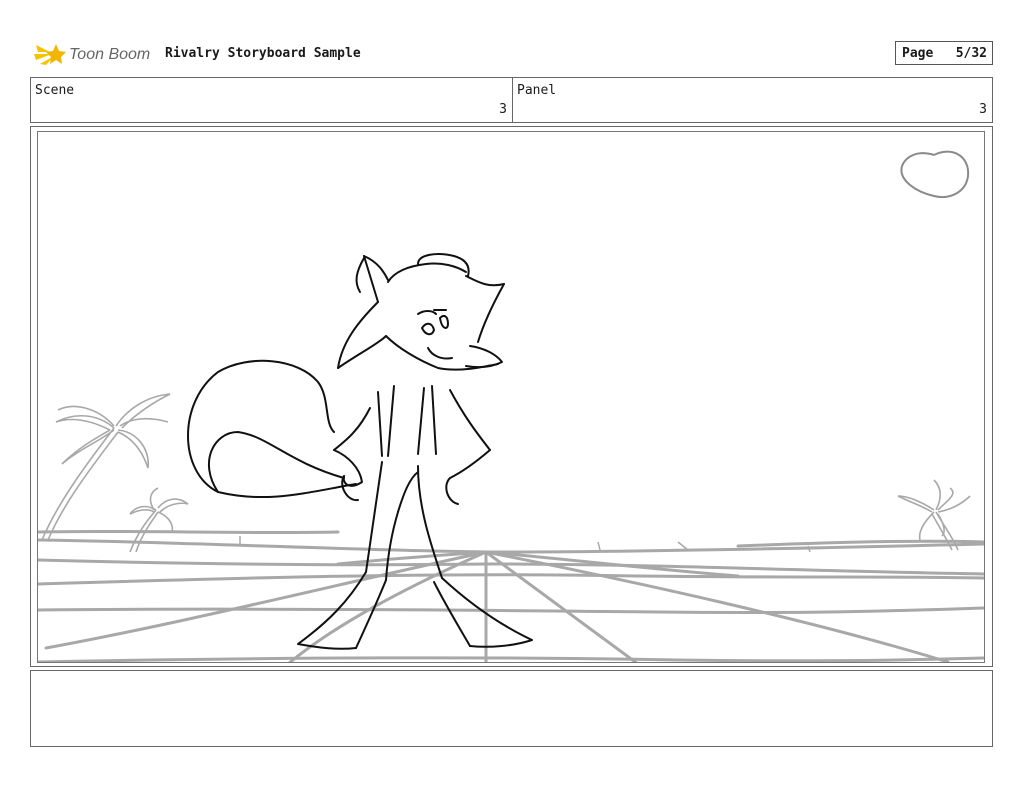 The image size is (1024, 793). What do you see at coordinates (983, 109) in the screenshot?
I see `panel-number: 3` at bounding box center [983, 109].